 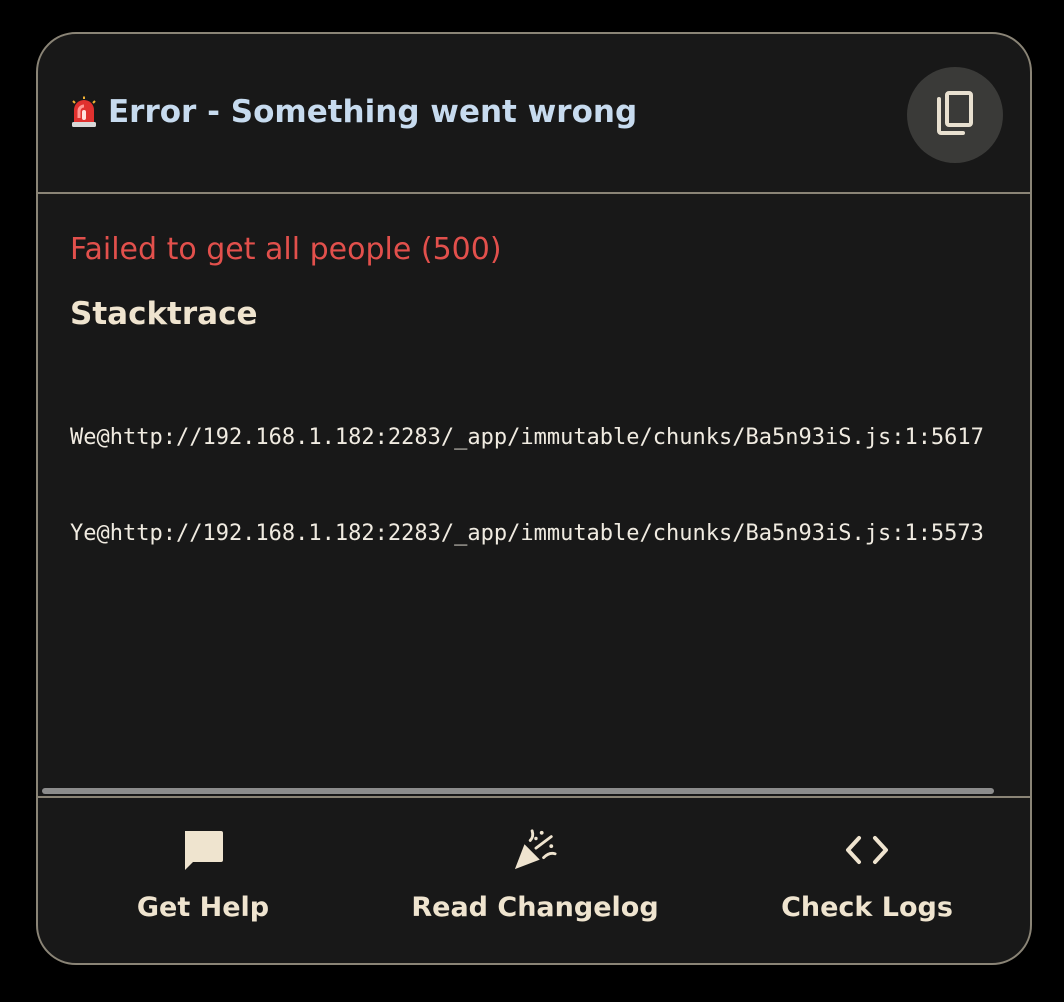 I want to click on party-popper-icon, so click(x=535, y=850).